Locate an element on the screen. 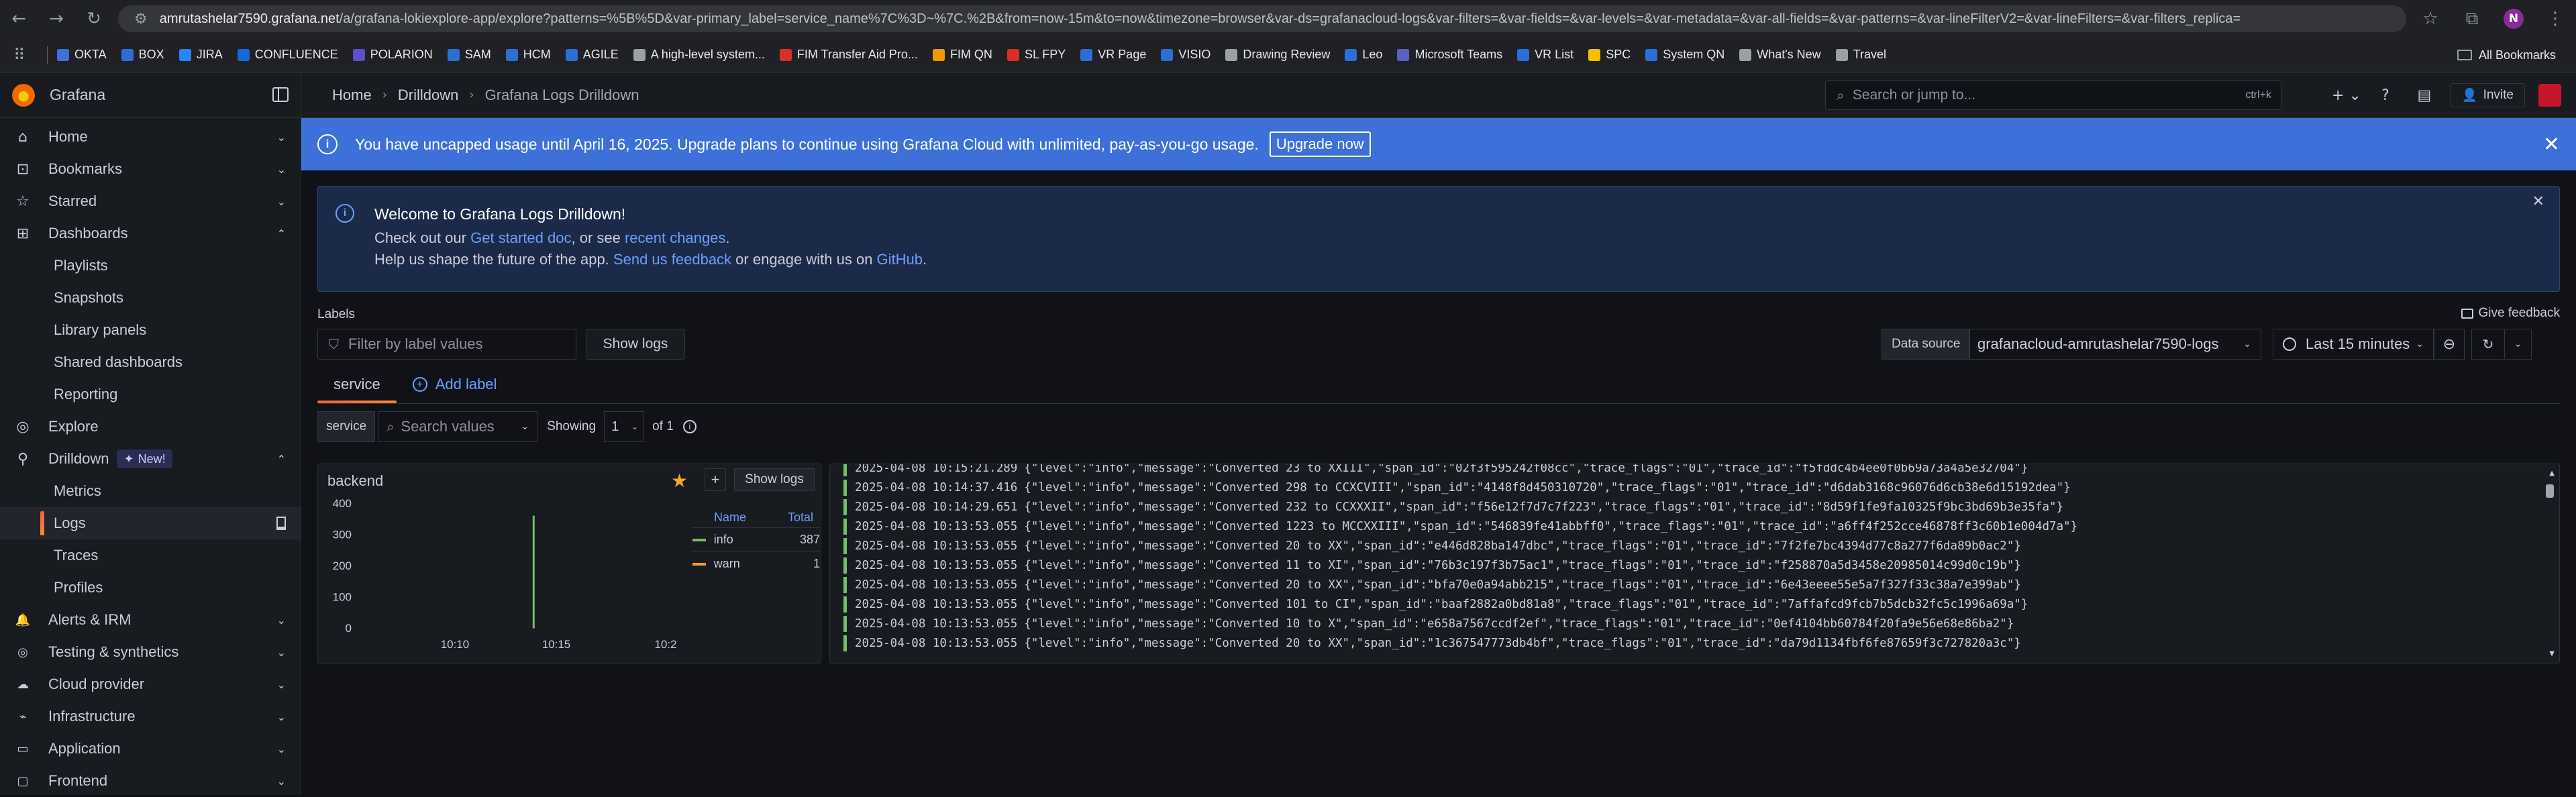  sidebar-item-dashboards: ⊞ Dashboards ⌃ is located at coordinates (150, 233).